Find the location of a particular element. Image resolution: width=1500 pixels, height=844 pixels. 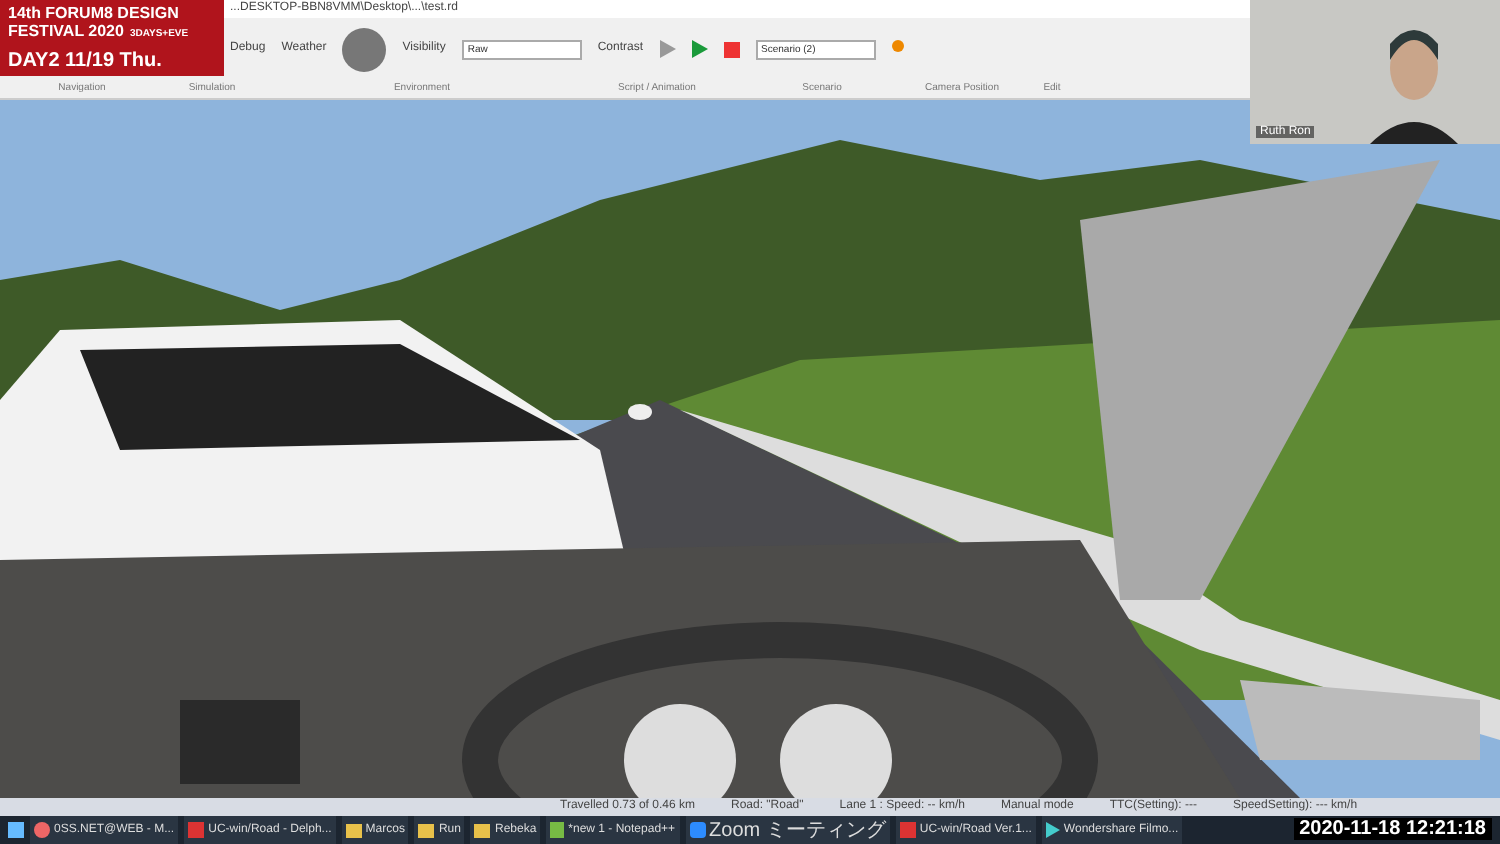

taskbar-button: Zoom ミーティング is located at coordinates (787, 830).